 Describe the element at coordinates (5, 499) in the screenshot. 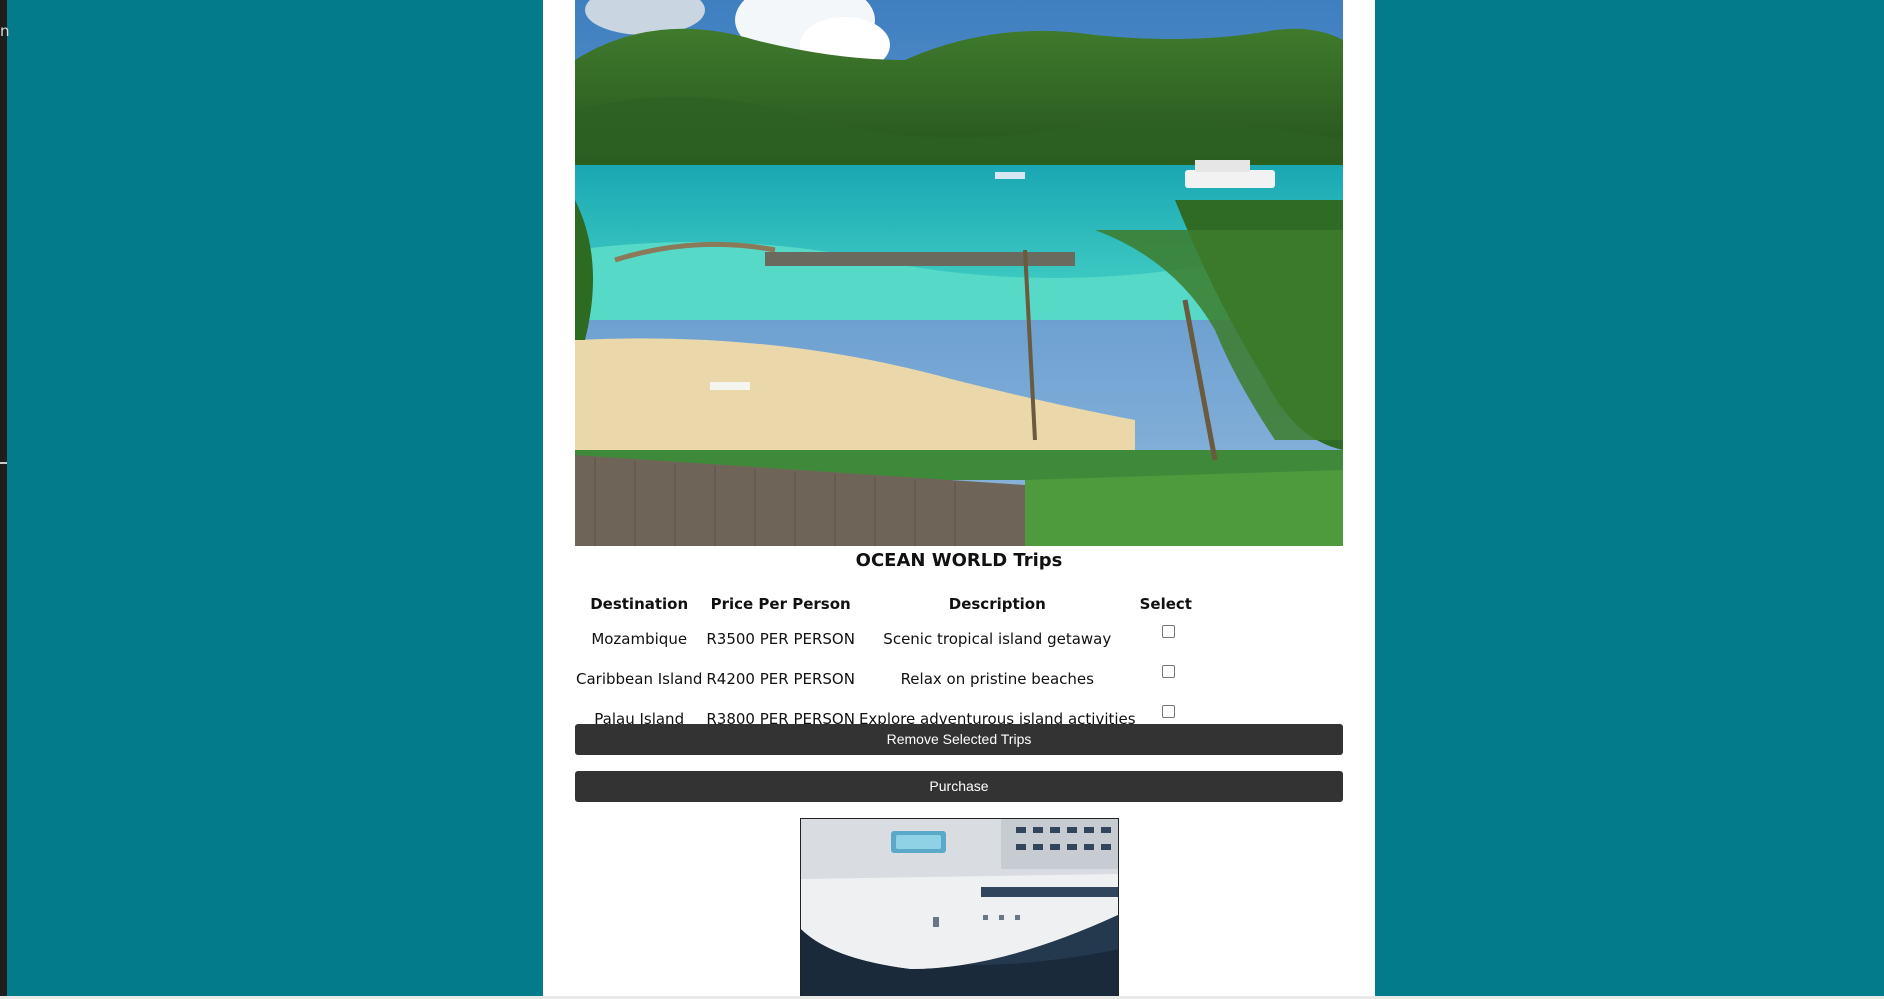

I see `left-window-edge: n` at that location.